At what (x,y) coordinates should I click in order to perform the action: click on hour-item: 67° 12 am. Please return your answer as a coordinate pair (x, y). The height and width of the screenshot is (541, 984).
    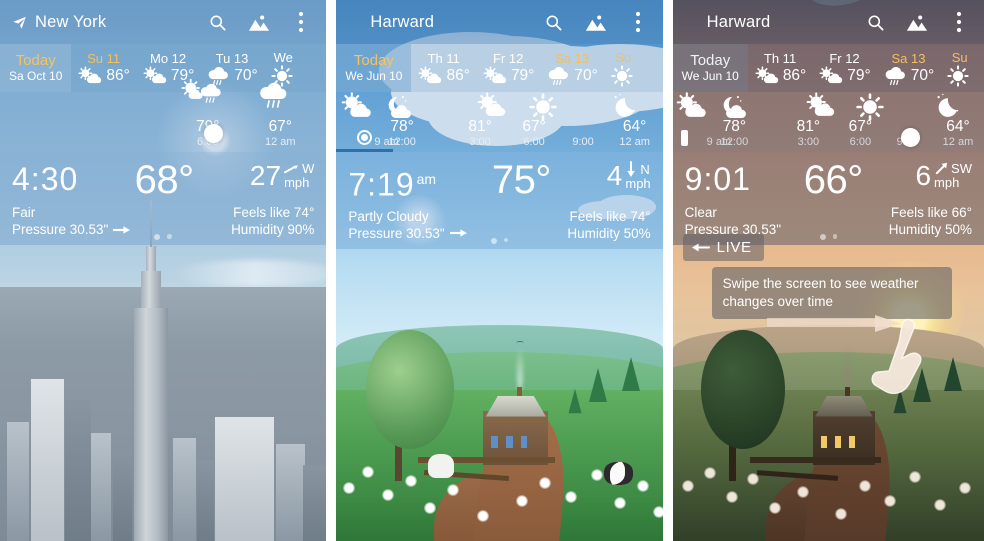
    Looking at the image, I should click on (278, 115).